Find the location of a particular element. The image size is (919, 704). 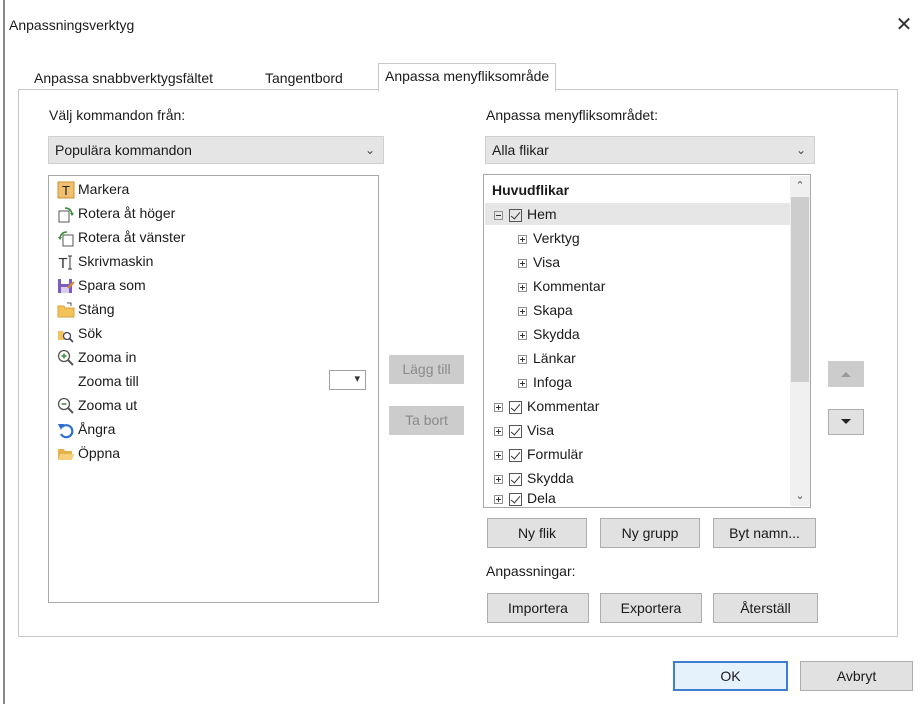

undo-icon is located at coordinates (66, 430).